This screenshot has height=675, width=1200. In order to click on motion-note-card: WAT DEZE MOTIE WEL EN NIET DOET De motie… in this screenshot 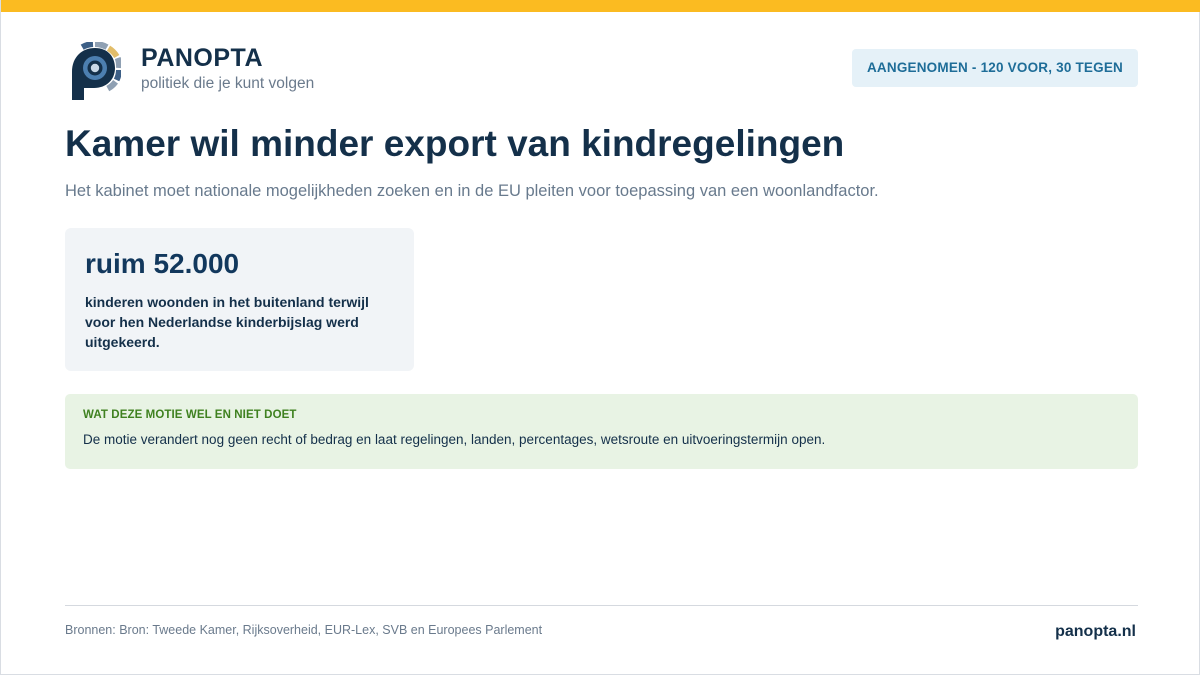, I will do `click(601, 431)`.